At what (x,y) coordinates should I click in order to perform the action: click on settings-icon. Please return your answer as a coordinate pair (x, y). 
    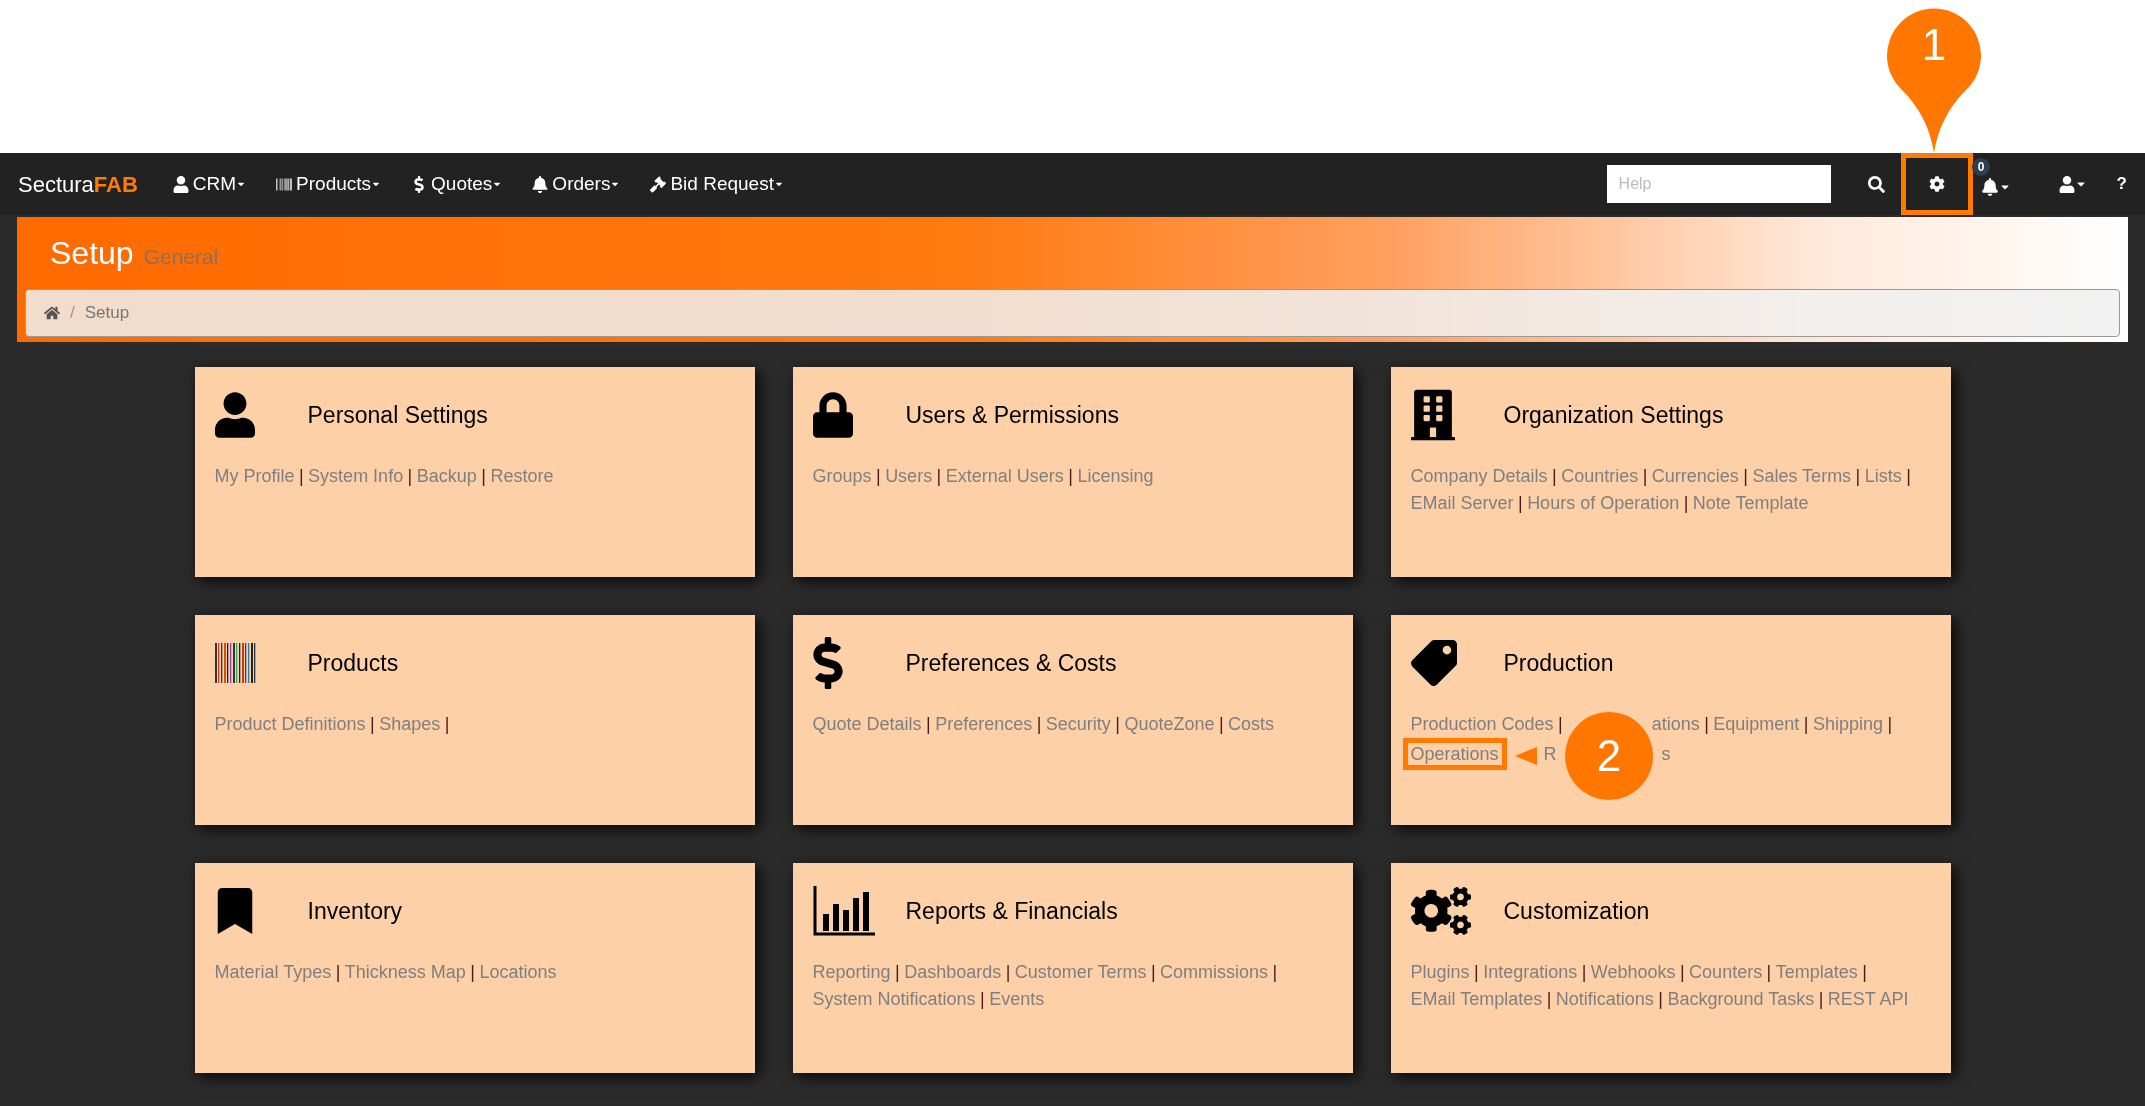
    Looking at the image, I should click on (1936, 184).